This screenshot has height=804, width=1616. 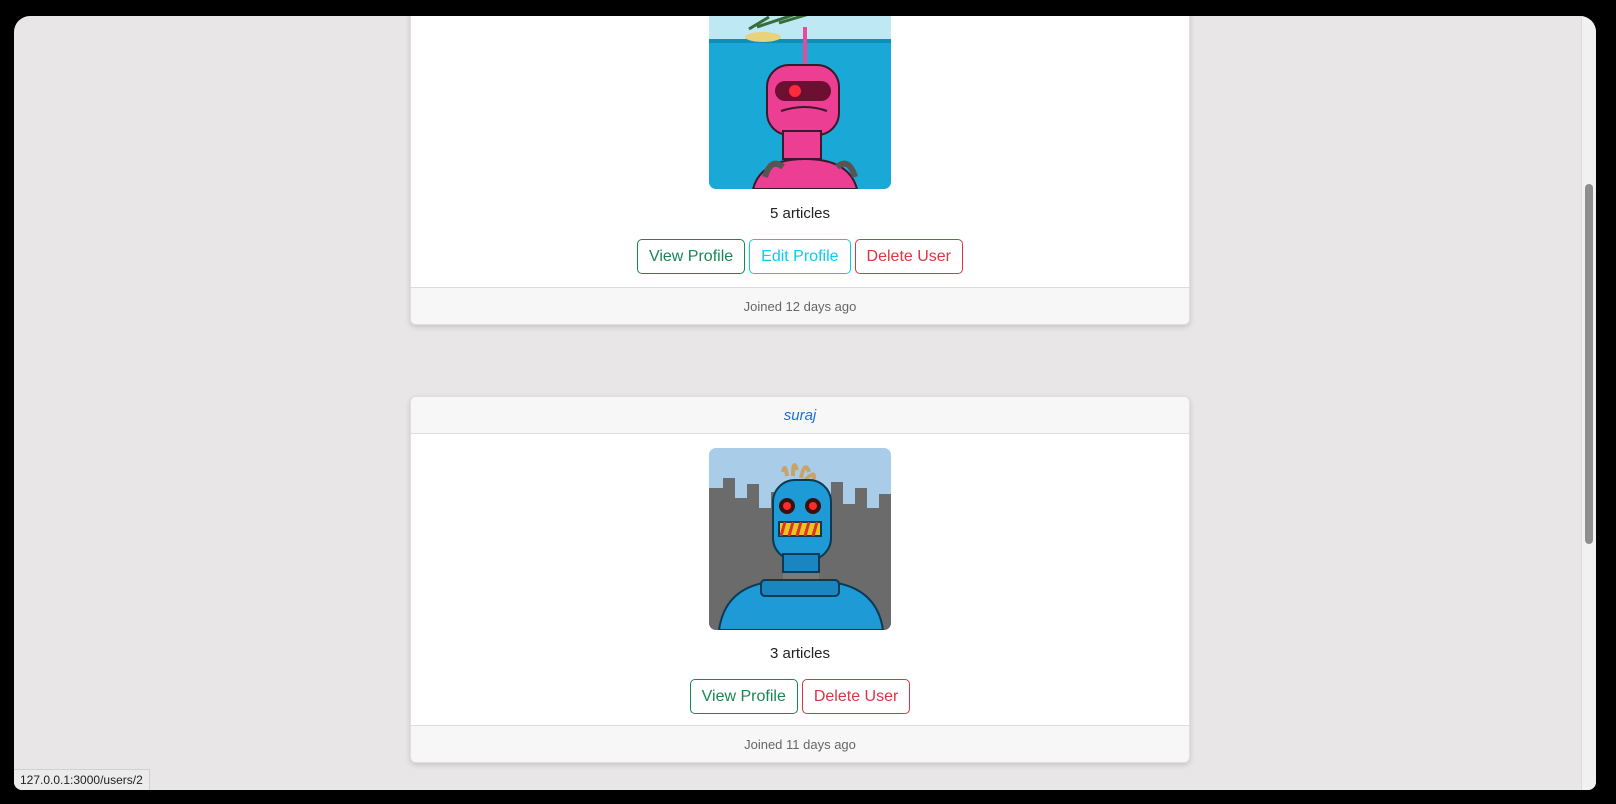 I want to click on scrollbar-thumb, so click(x=1589, y=364).